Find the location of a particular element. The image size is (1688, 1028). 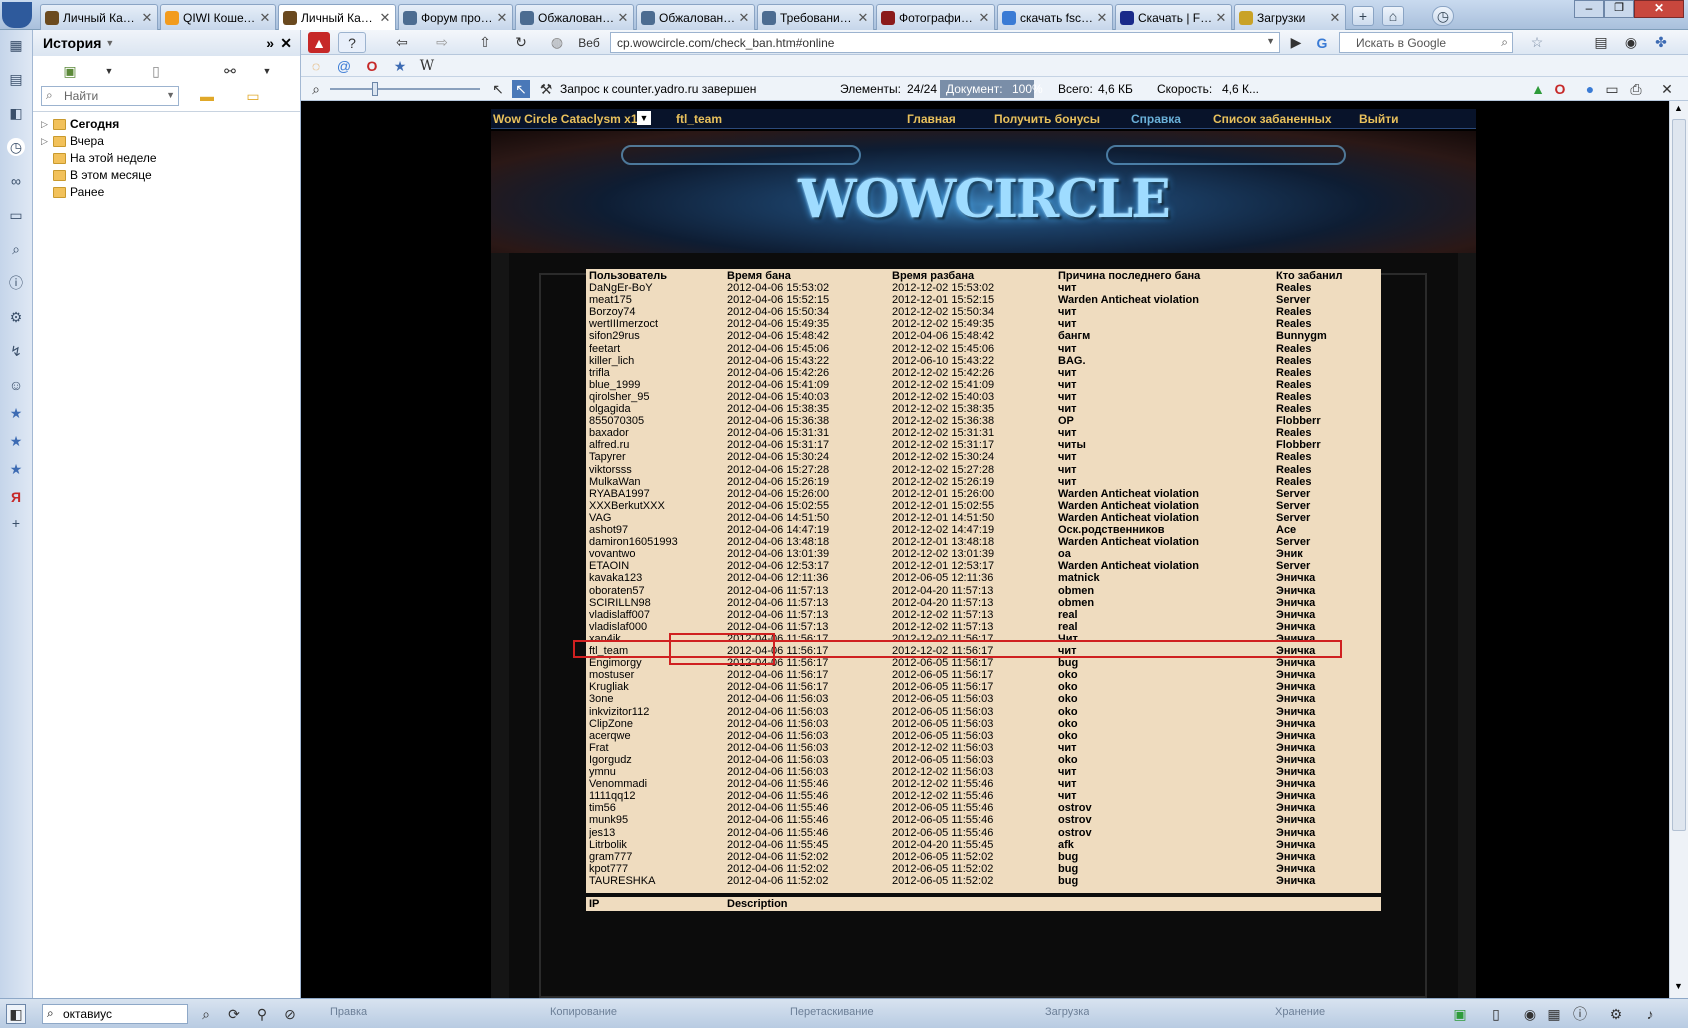

add-panel-icon: + is located at coordinates (16, 523).